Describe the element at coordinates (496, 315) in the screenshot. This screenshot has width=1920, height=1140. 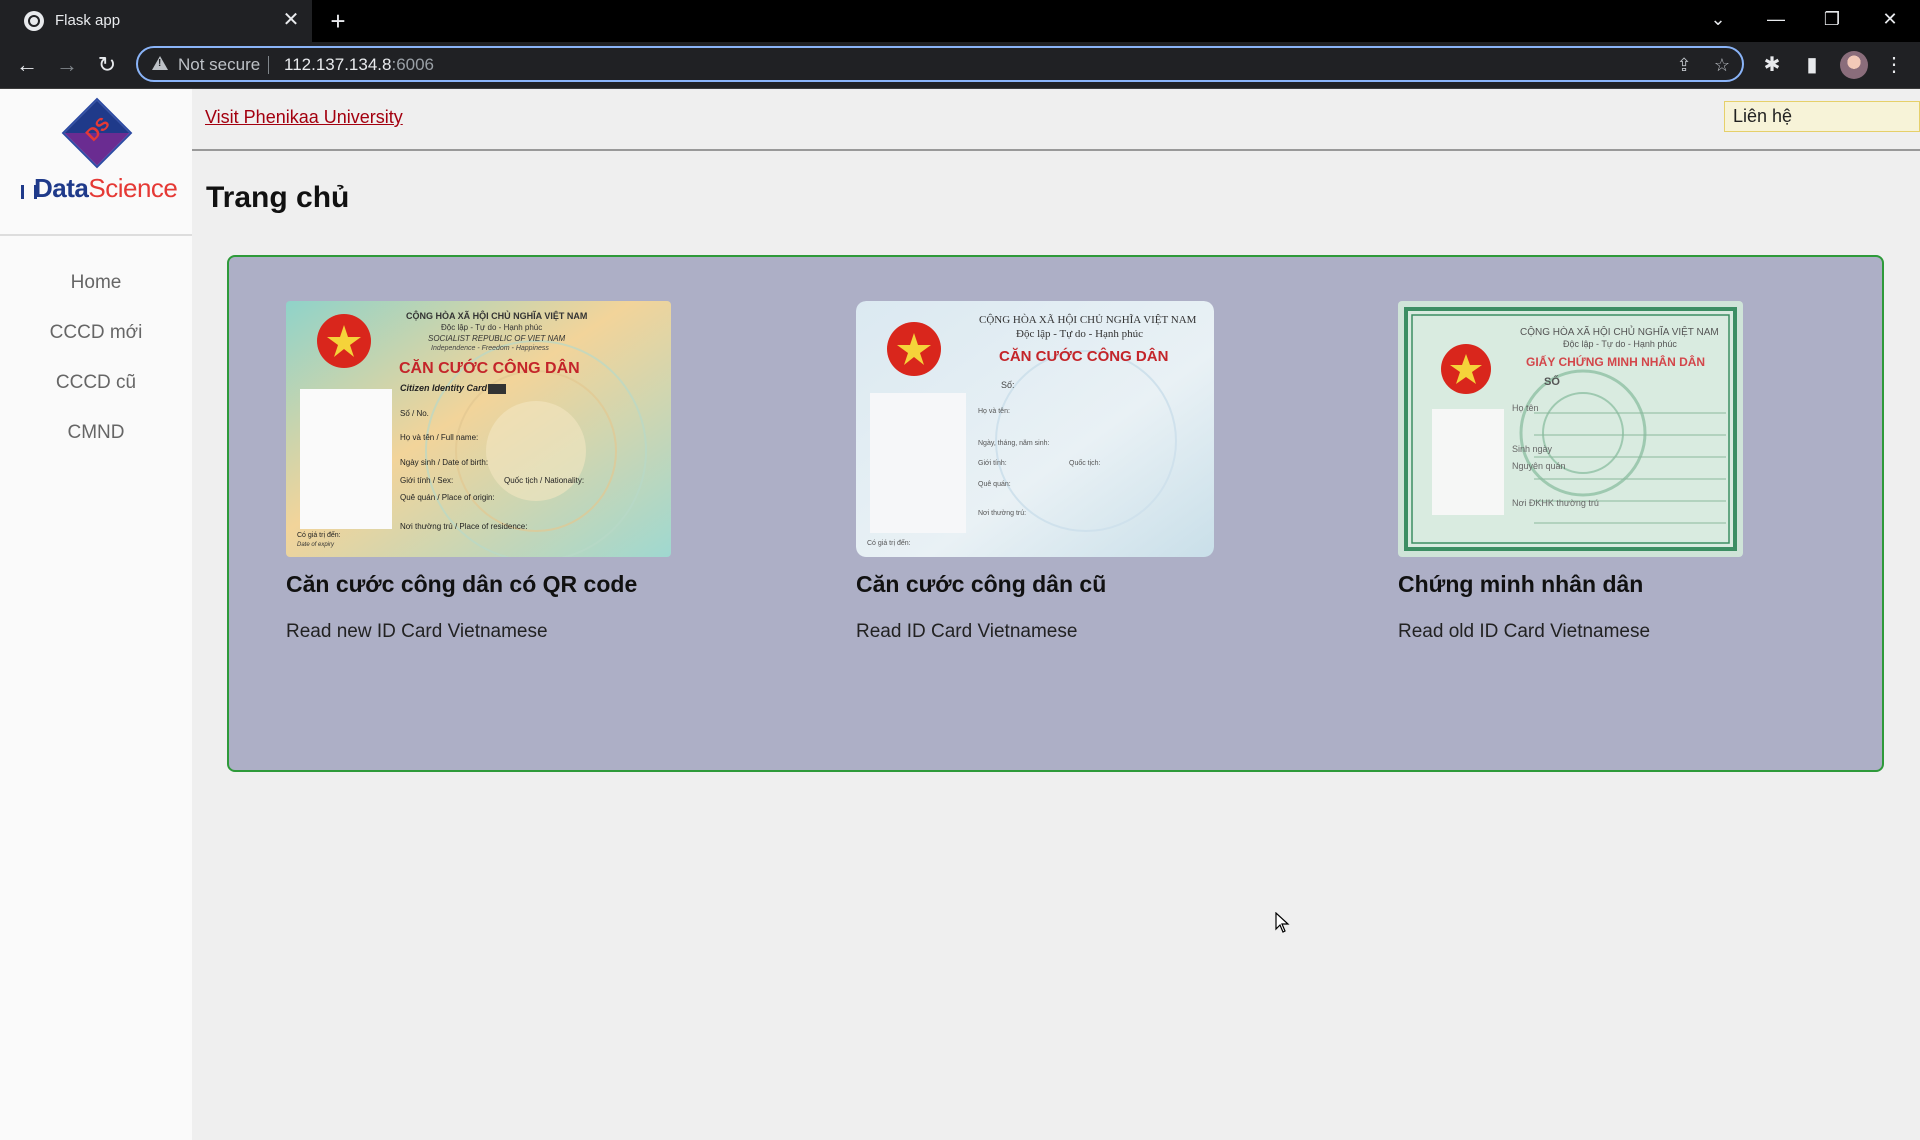
I see `card1-header-line1: CỘNG HÒA XÃ HỘI CHỦ NGHĨA VIỆT NAM` at that location.